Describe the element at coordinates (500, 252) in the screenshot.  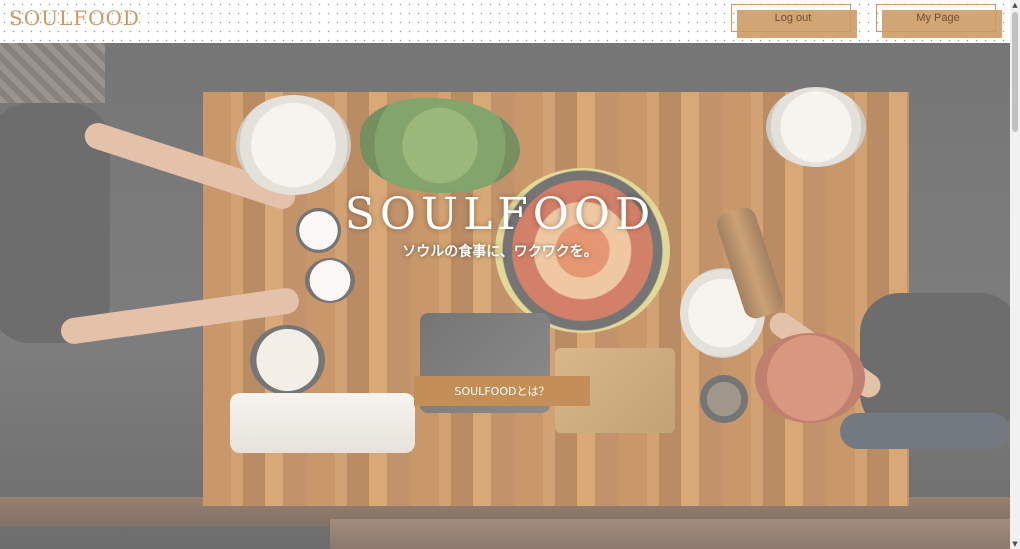
I see `hero-subtitle: ソウルの食事に、ワクワクを。` at that location.